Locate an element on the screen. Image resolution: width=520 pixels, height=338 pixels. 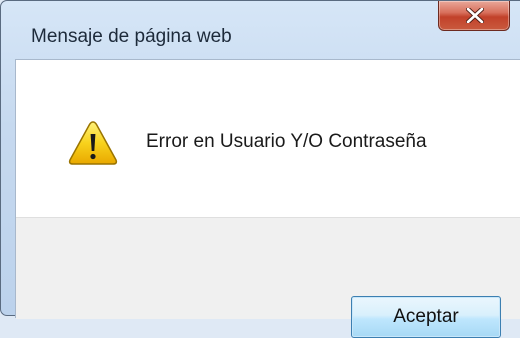
close-icon is located at coordinates (475, 15).